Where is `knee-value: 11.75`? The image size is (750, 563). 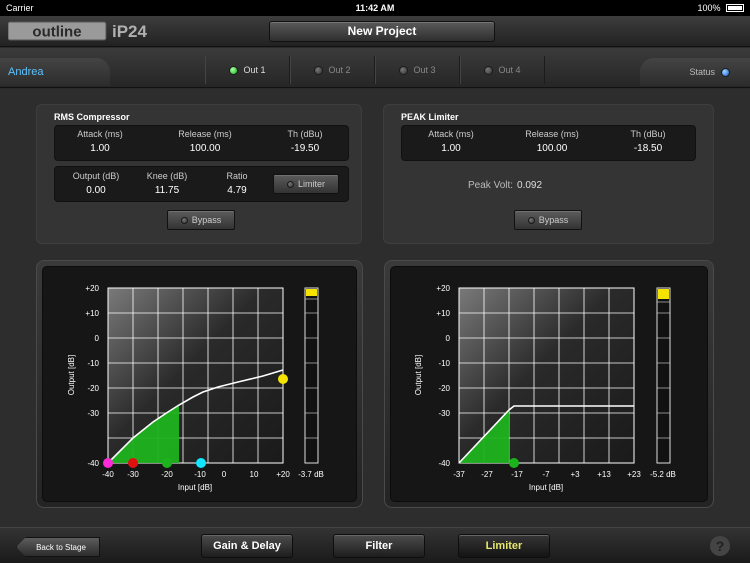
knee-value: 11.75 is located at coordinates (167, 190).